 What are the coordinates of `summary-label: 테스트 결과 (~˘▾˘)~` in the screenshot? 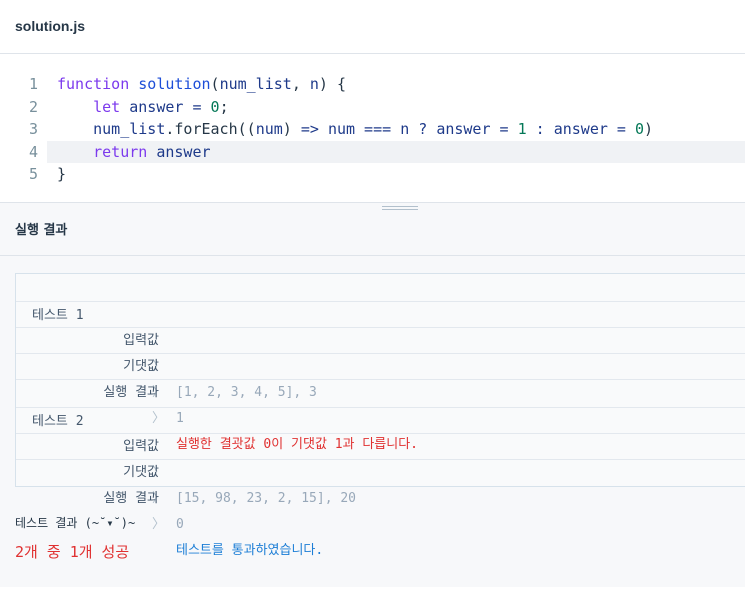 It's located at (75, 523).